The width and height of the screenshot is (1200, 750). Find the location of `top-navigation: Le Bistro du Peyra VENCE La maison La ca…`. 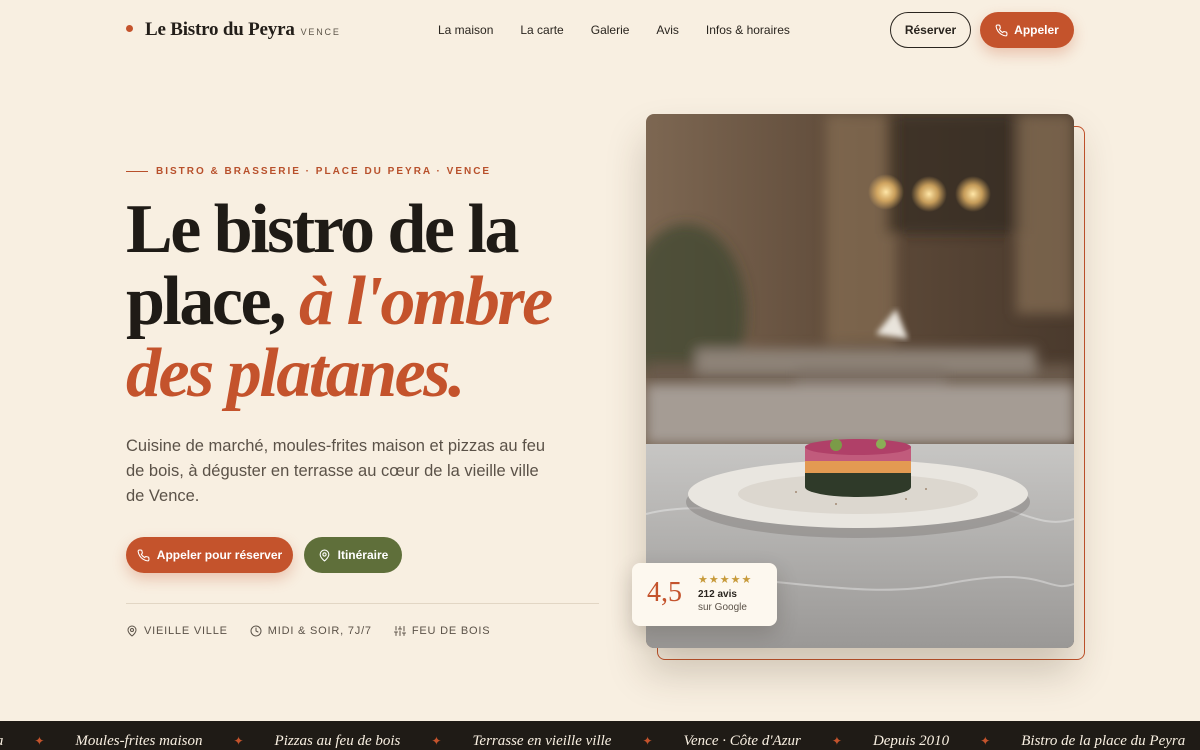

top-navigation: Le Bistro du Peyra VENCE La maison La ca… is located at coordinates (600, 30).